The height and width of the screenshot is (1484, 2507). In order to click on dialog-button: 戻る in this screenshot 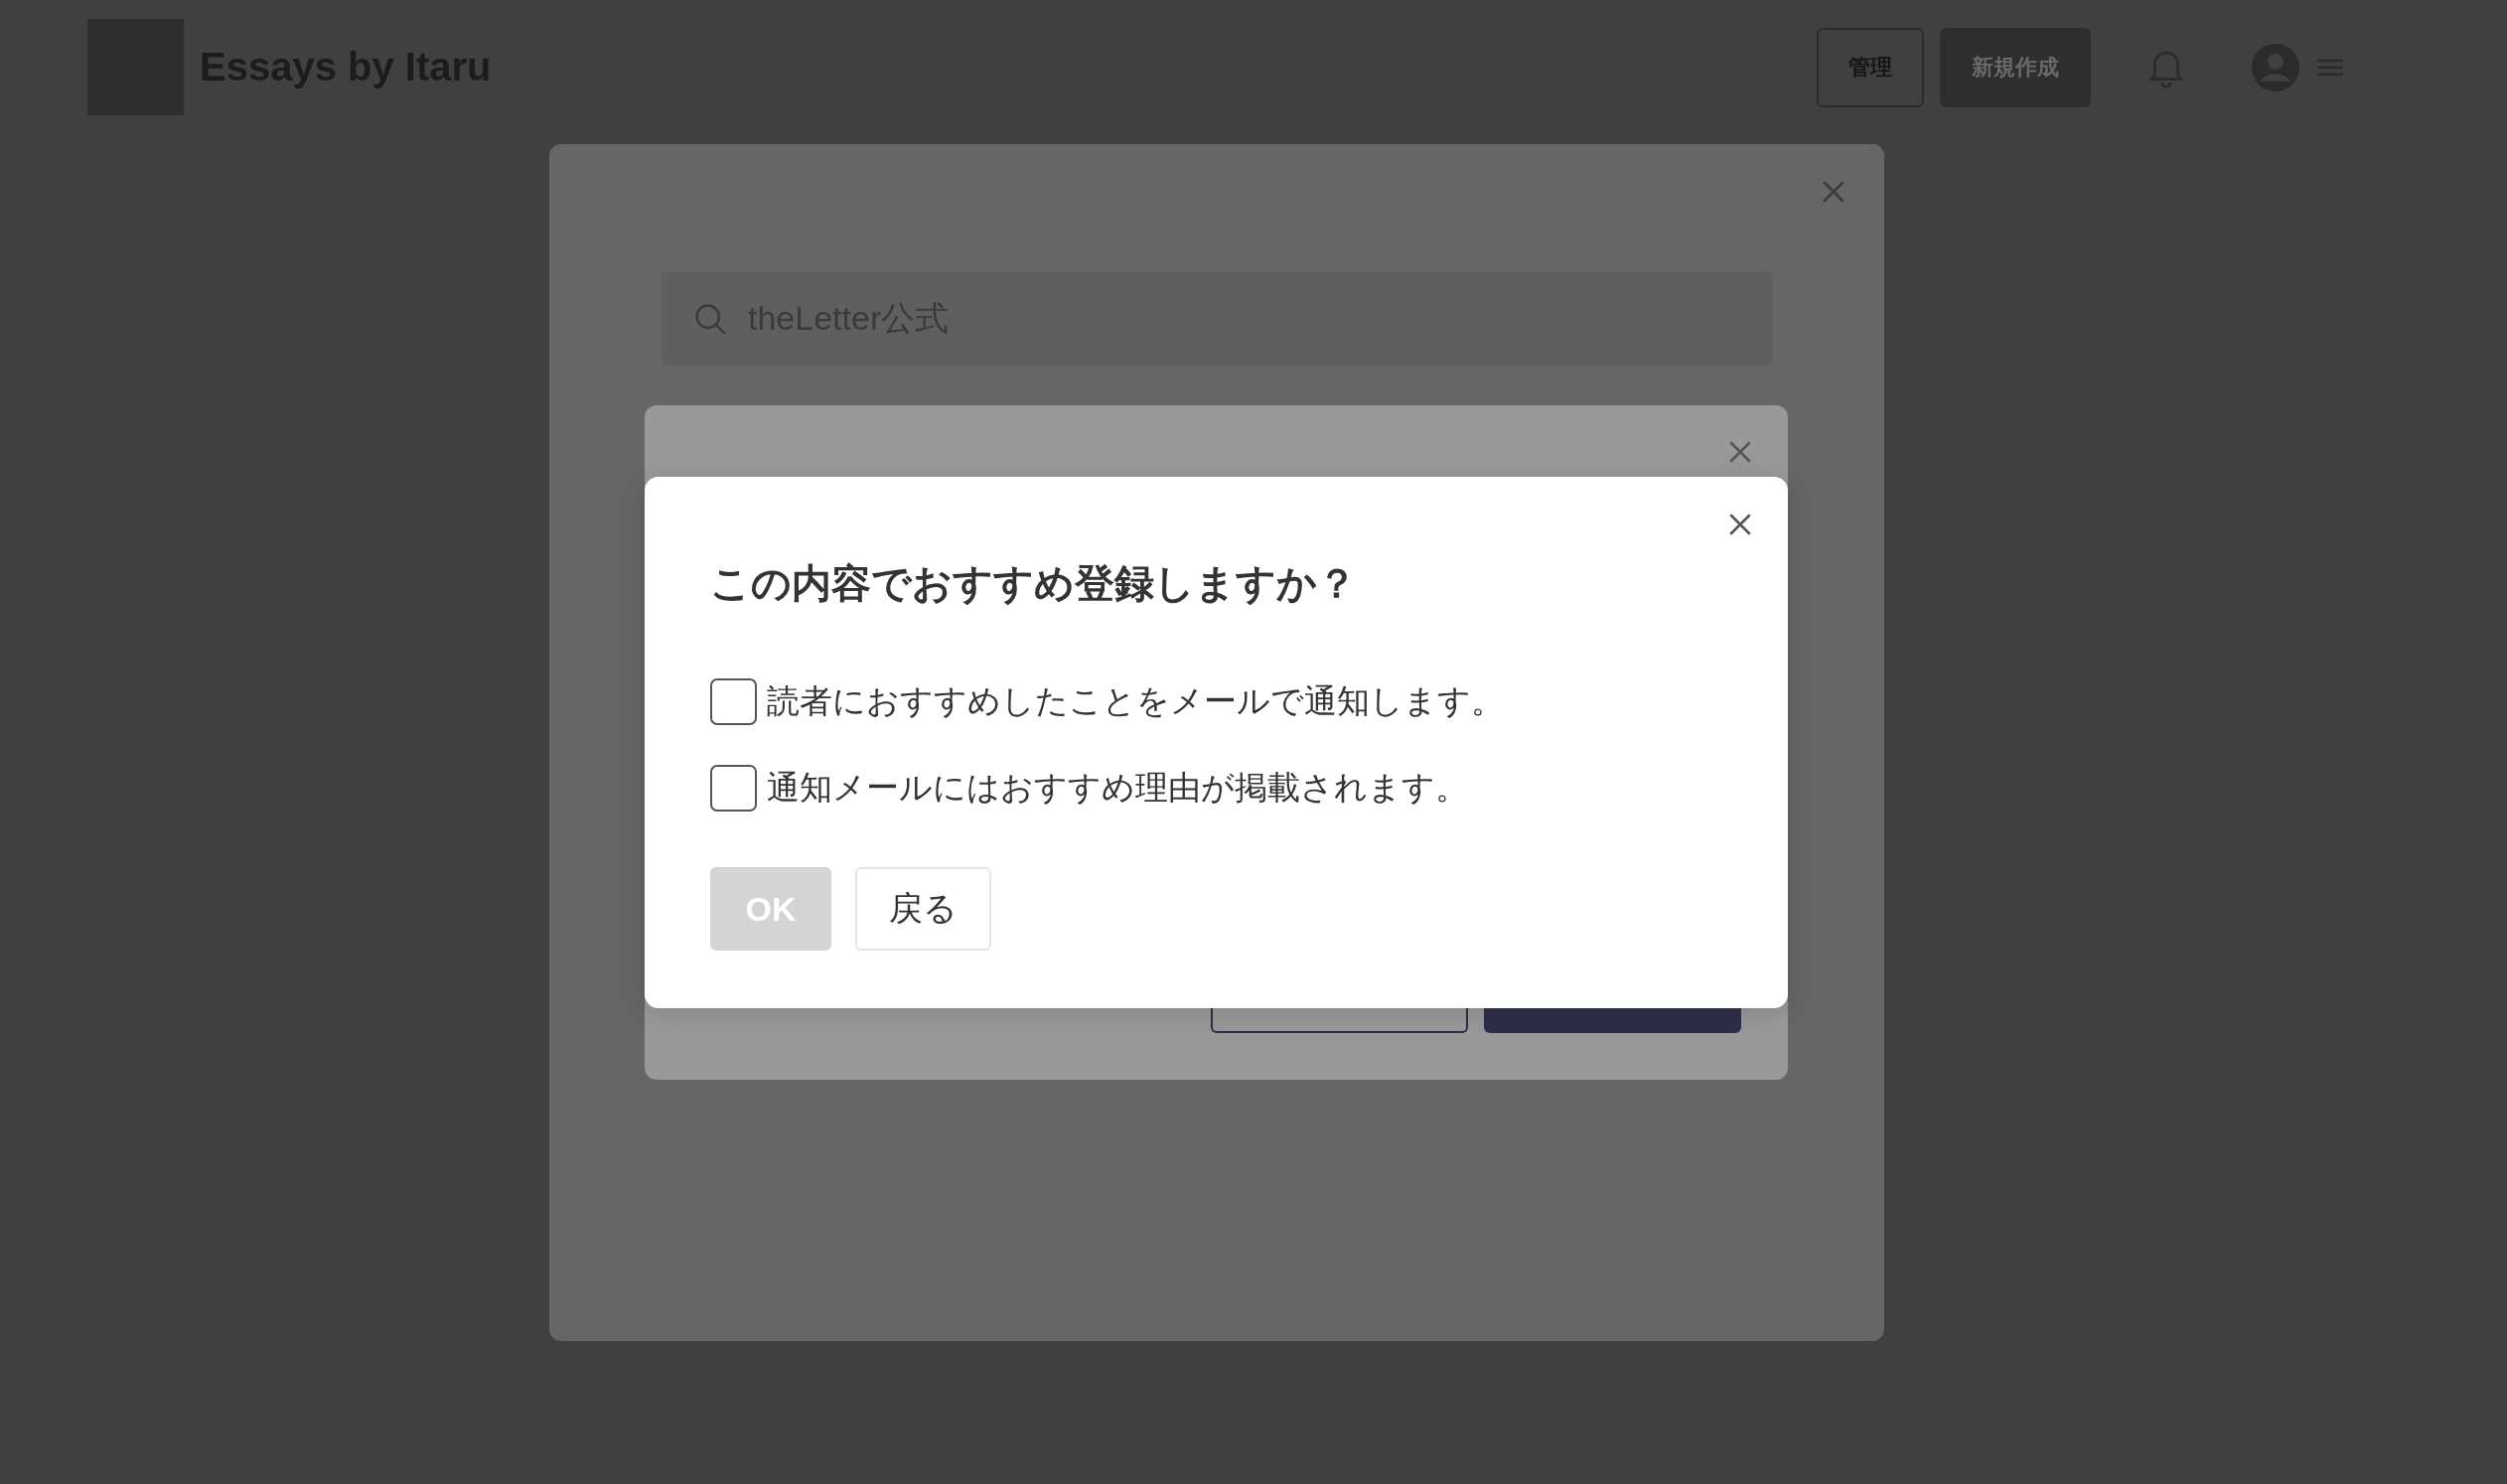, I will do `click(923, 909)`.